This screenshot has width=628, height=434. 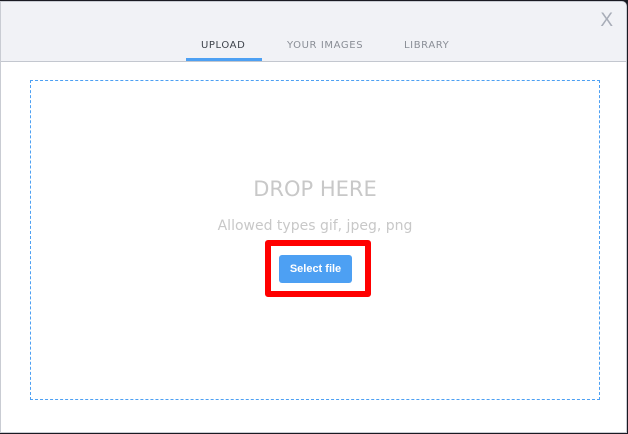 What do you see at coordinates (223, 45) in the screenshot?
I see `tab-upload: UPLOAD` at bounding box center [223, 45].